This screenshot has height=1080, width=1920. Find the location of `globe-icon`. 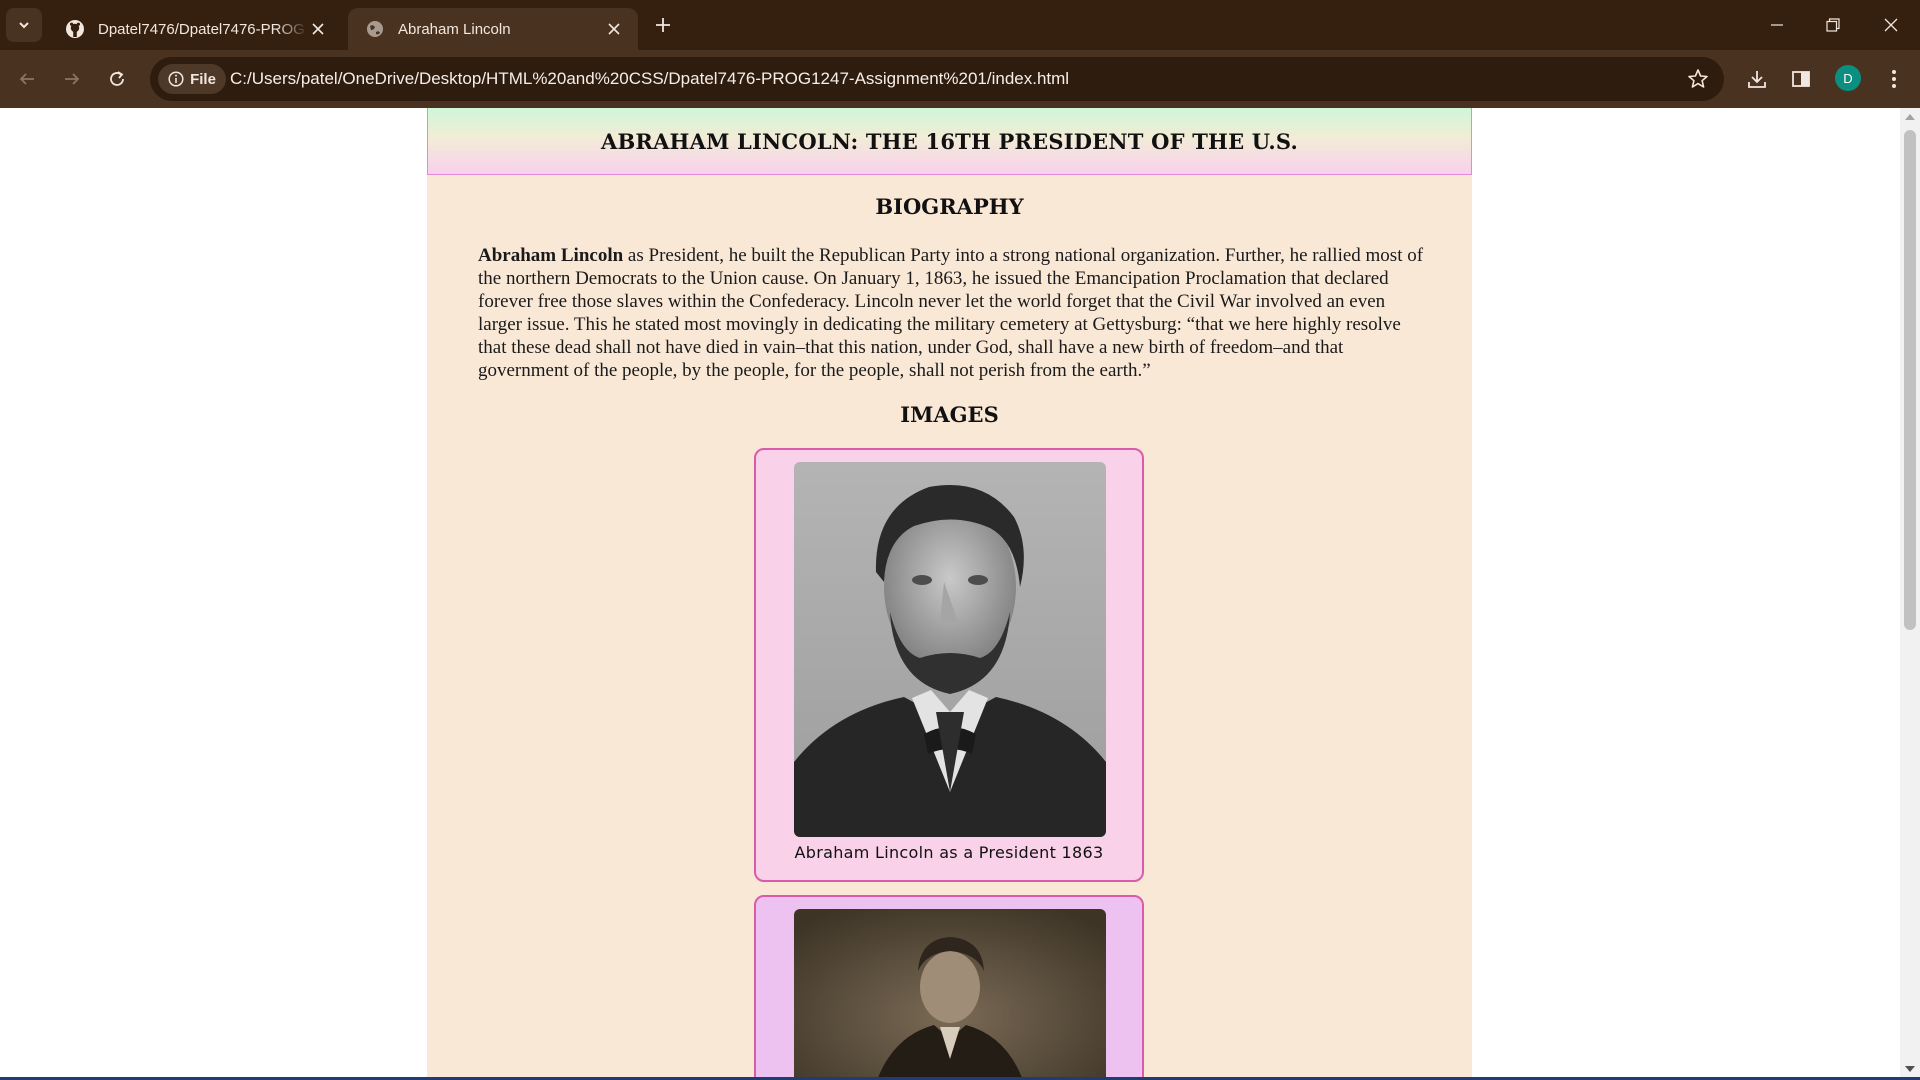

globe-icon is located at coordinates (375, 29).